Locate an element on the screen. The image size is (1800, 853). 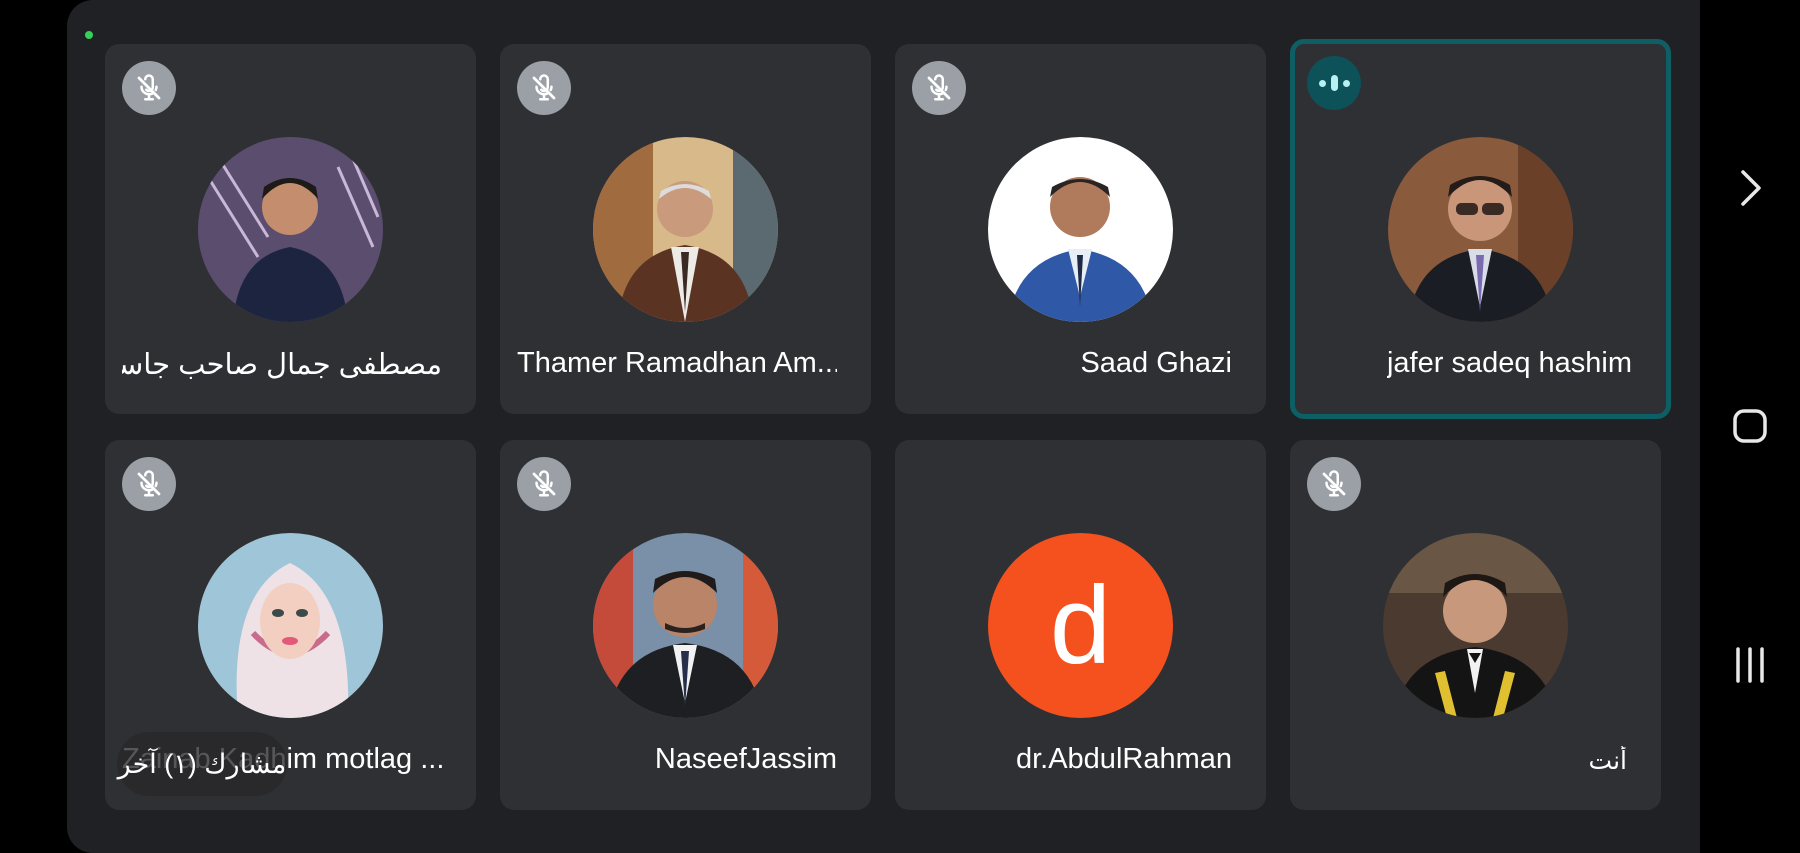
participant-tile: NaseefJassim is located at coordinates (685, 625).